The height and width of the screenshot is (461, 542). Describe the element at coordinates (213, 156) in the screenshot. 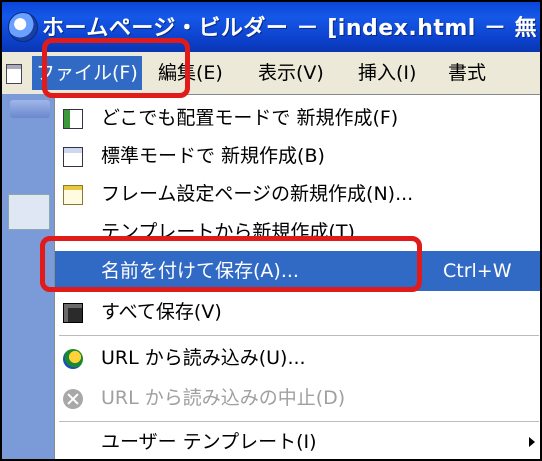

I see `menu-item-label: 標準モードで 新規作成(B)` at that location.